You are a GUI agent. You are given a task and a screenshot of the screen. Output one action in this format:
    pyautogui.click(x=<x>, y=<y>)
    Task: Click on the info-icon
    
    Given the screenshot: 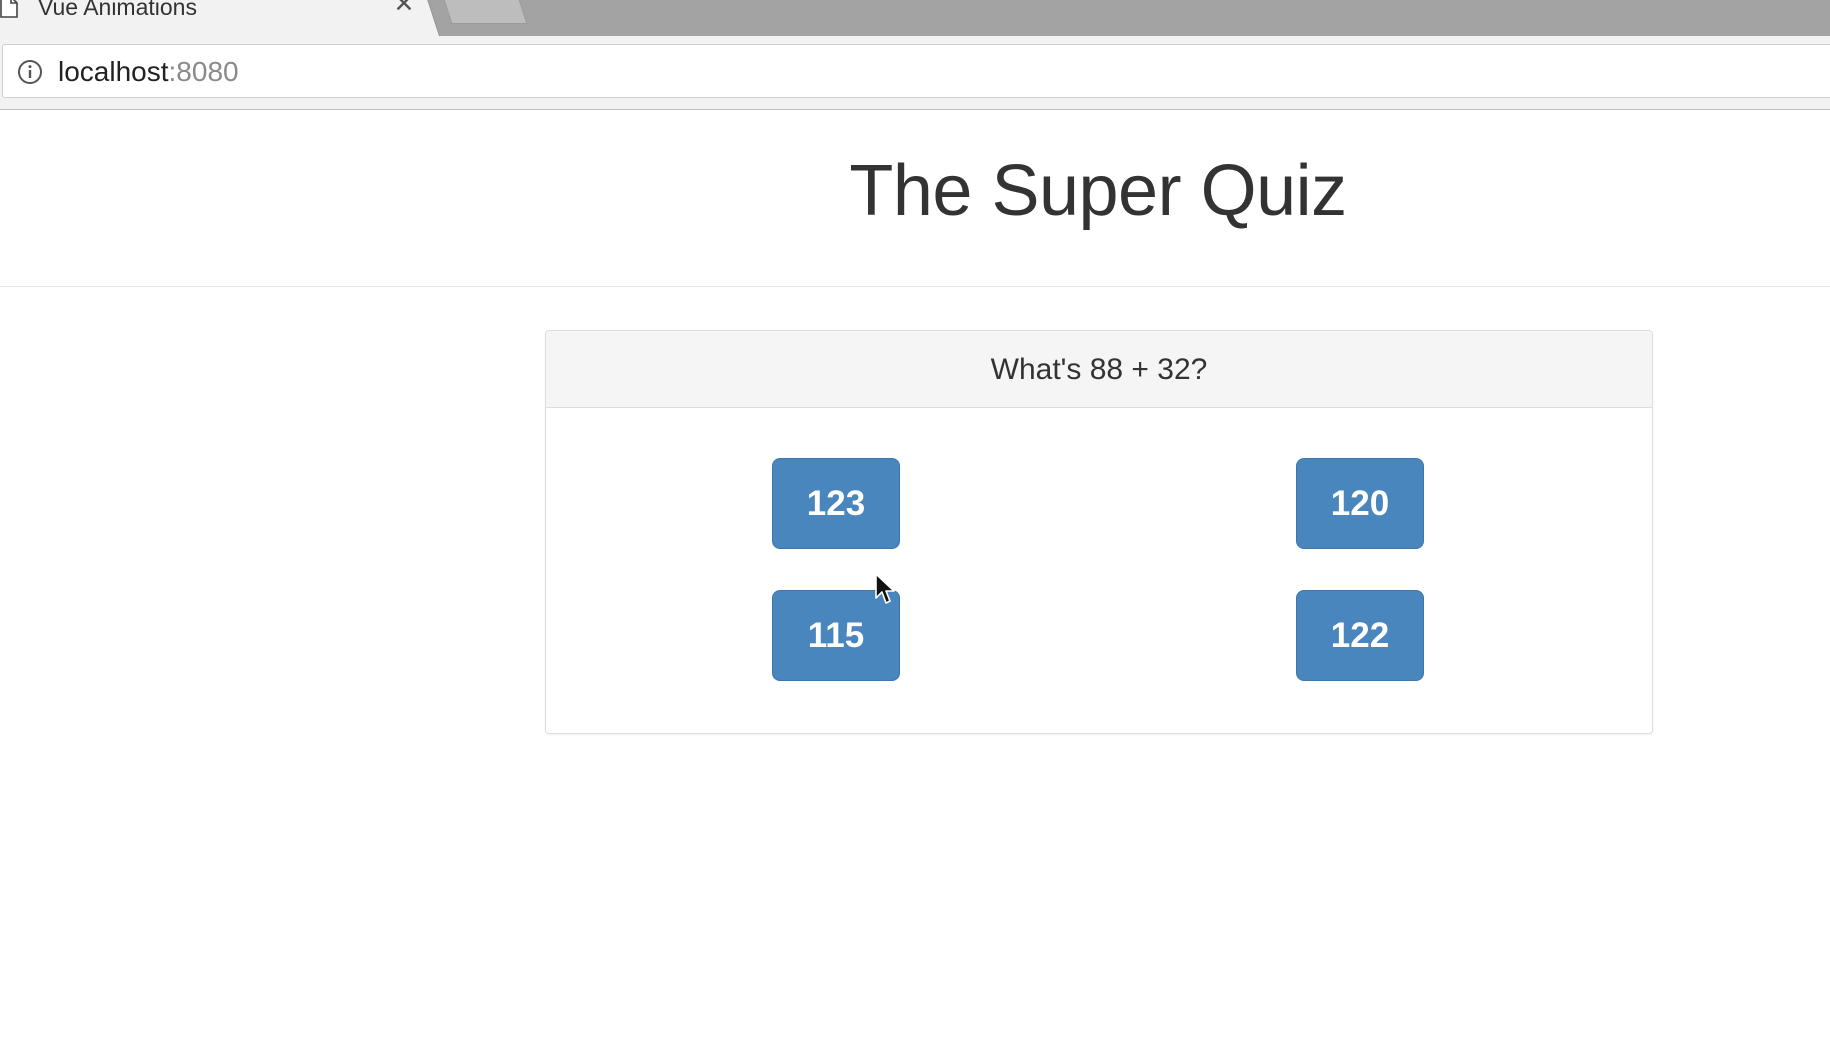 What is the action you would take?
    pyautogui.click(x=30, y=72)
    